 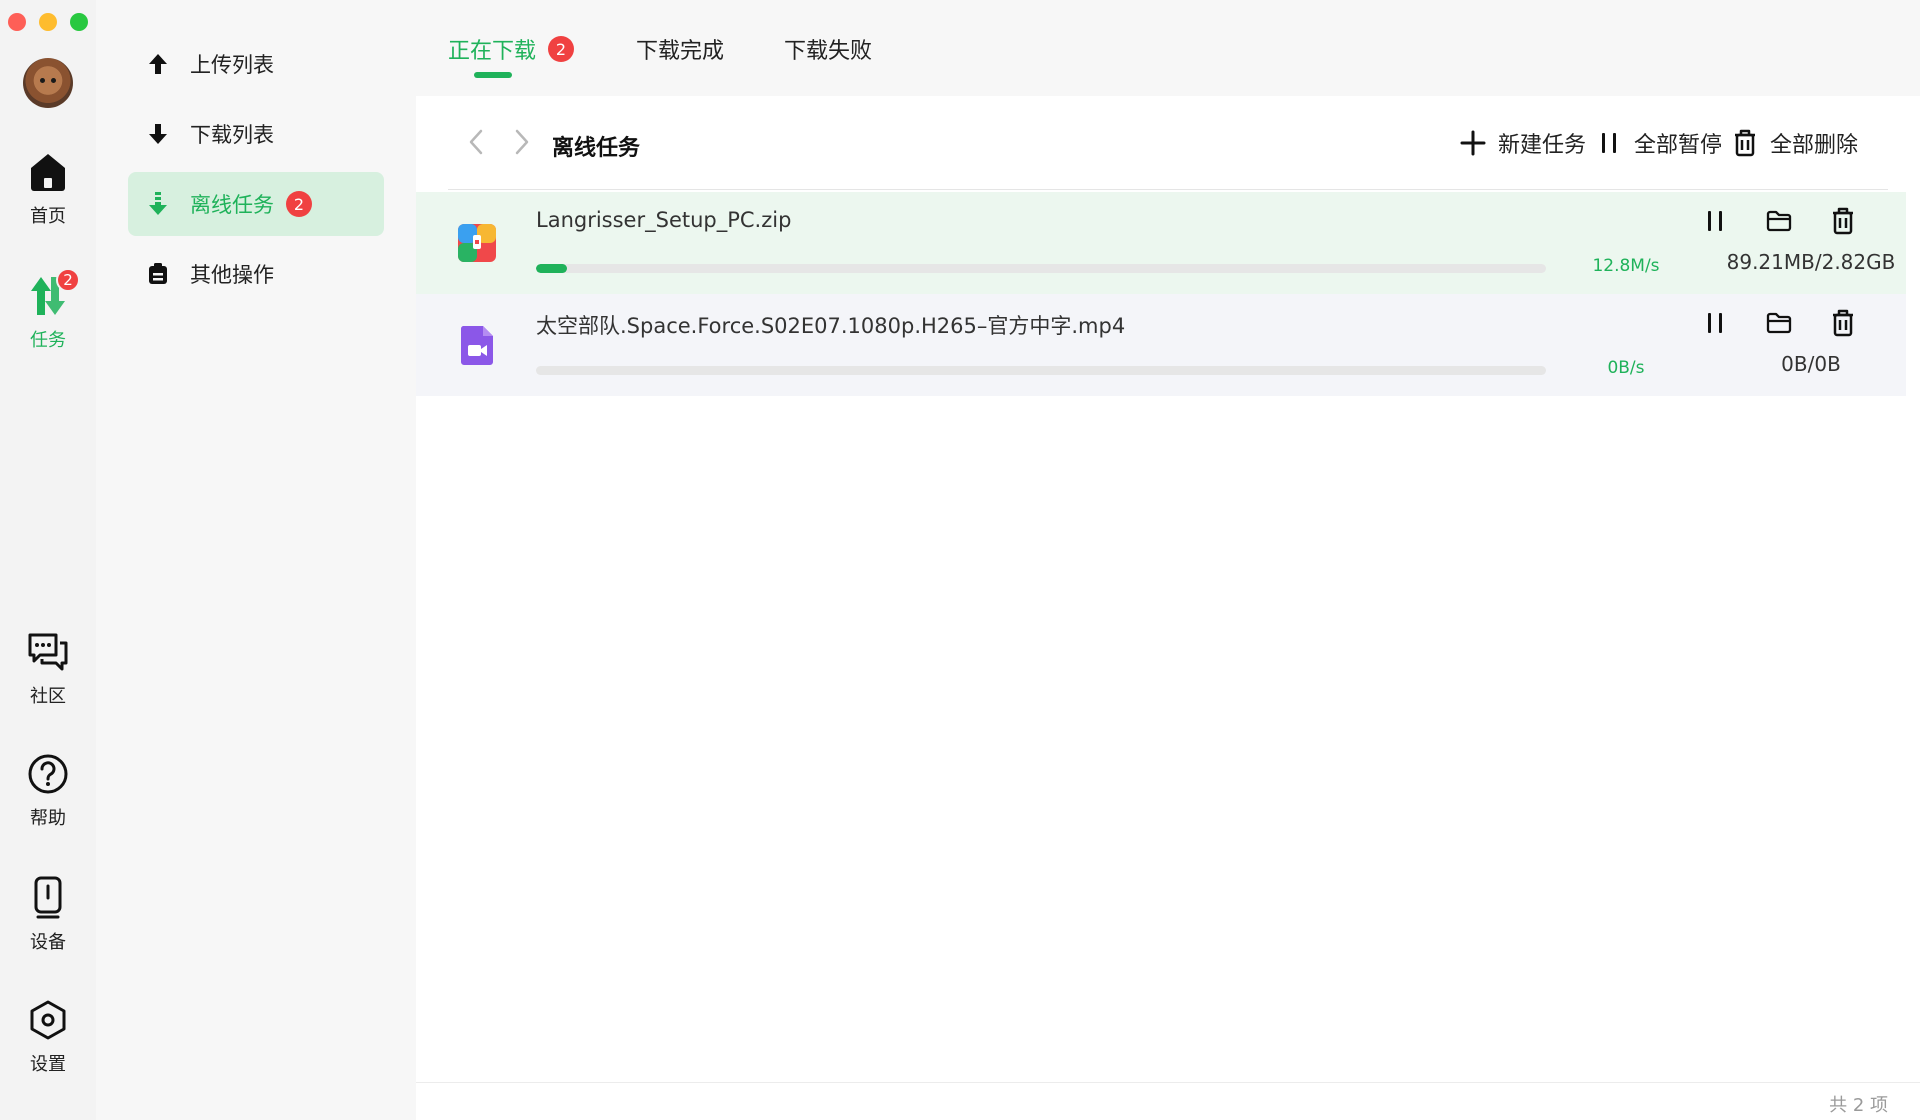 I want to click on minimize-window-button, so click(x=48, y=22).